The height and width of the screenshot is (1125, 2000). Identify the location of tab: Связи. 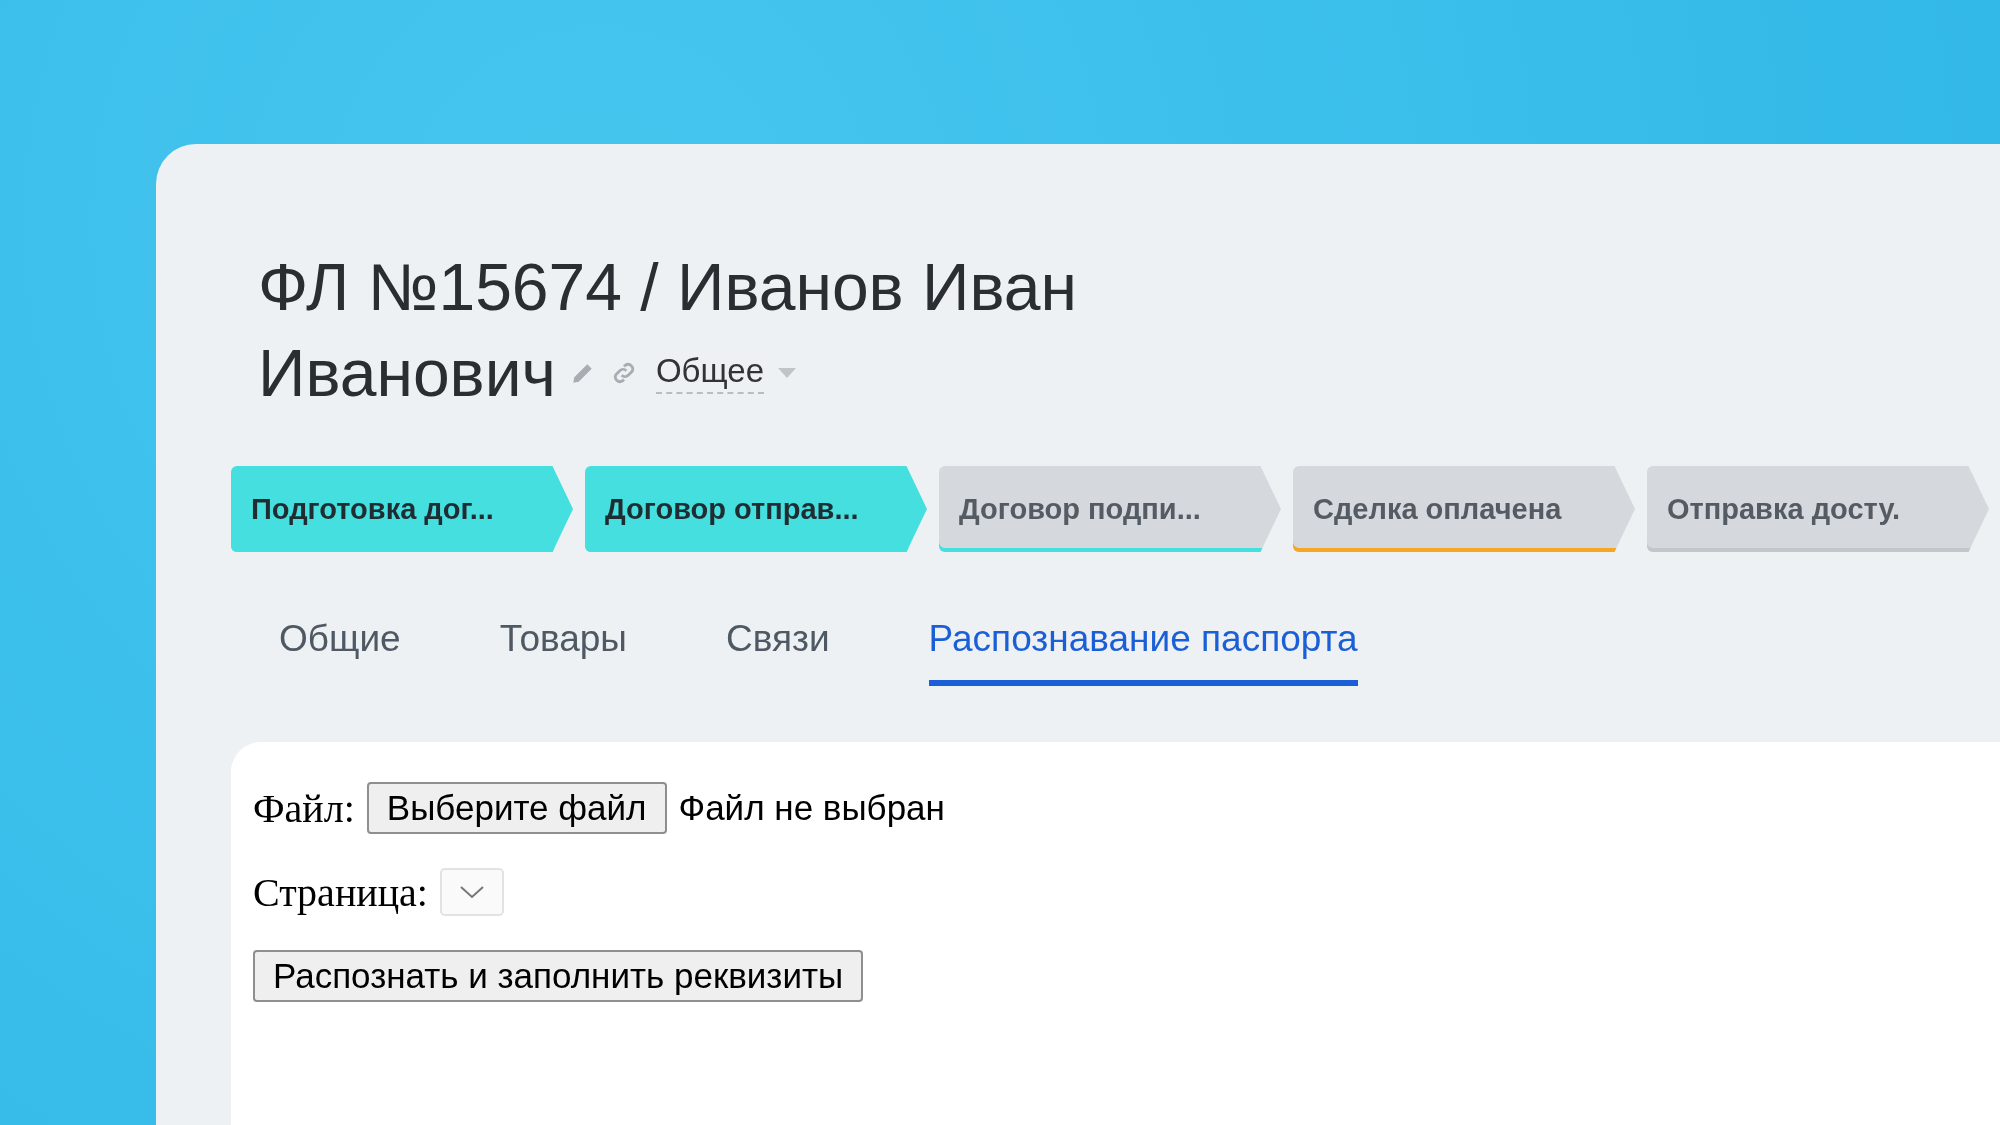
(777, 646).